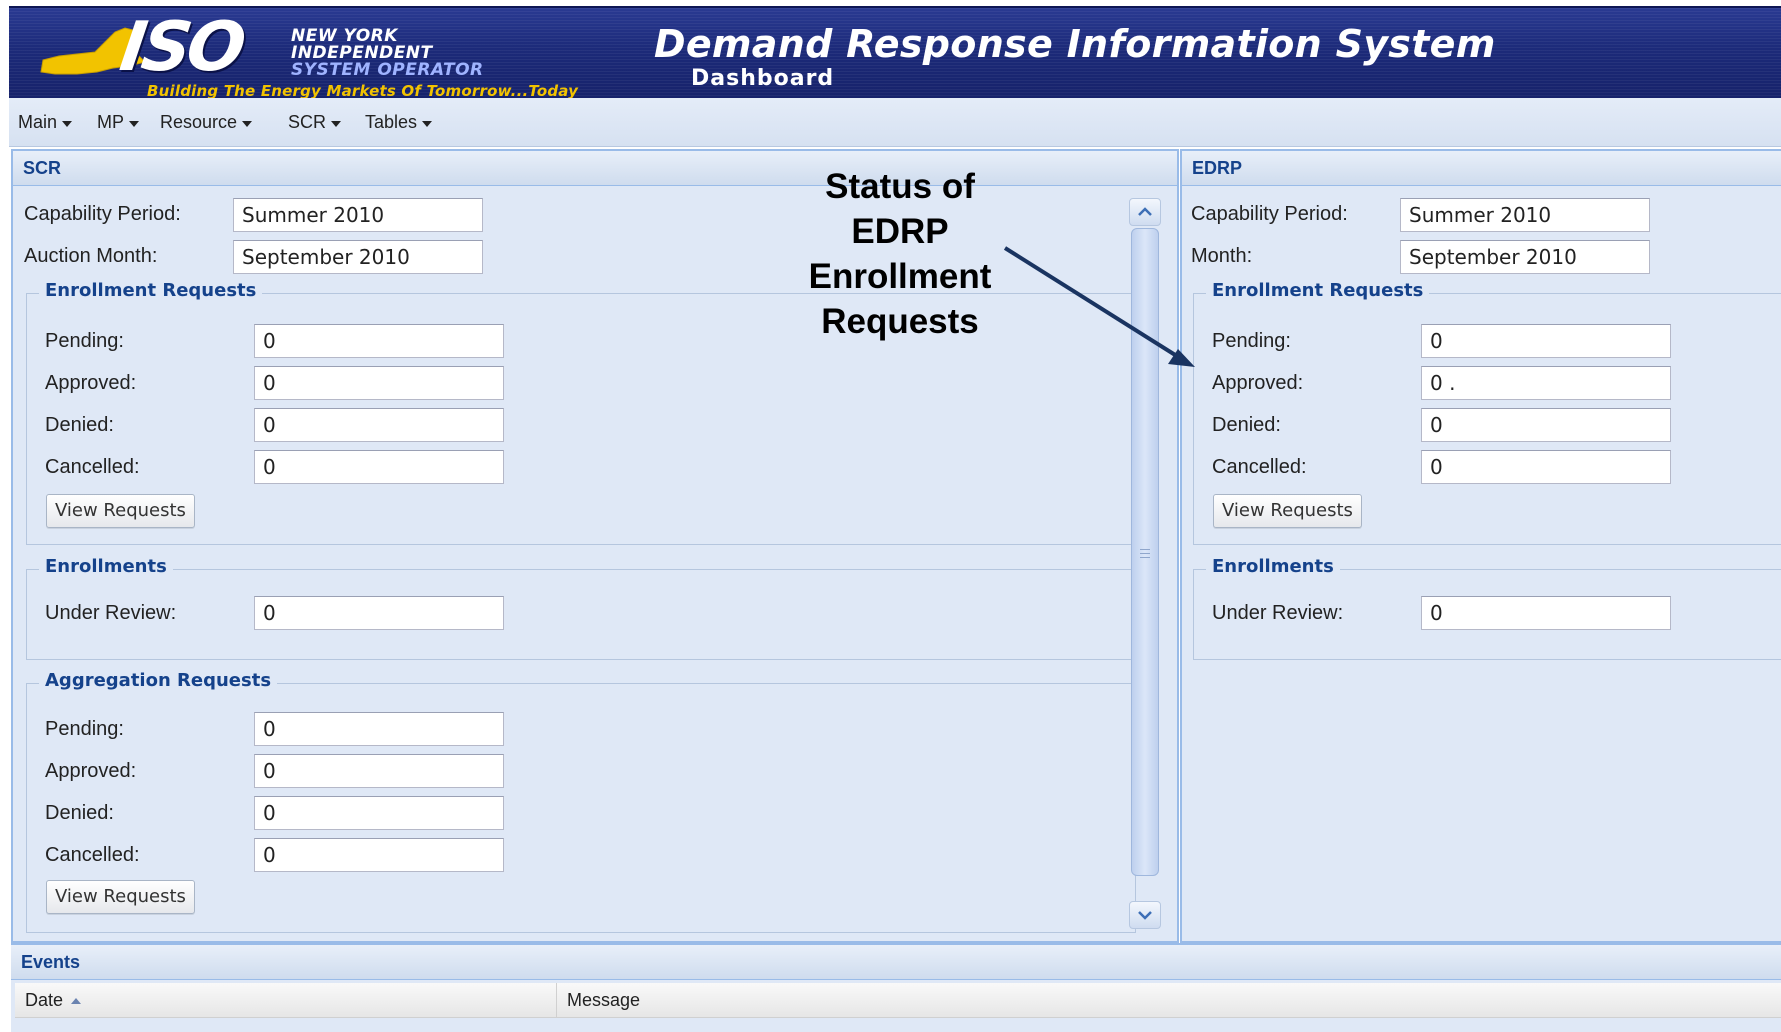  I want to click on scr-agg-denied-field: 0, so click(379, 813).